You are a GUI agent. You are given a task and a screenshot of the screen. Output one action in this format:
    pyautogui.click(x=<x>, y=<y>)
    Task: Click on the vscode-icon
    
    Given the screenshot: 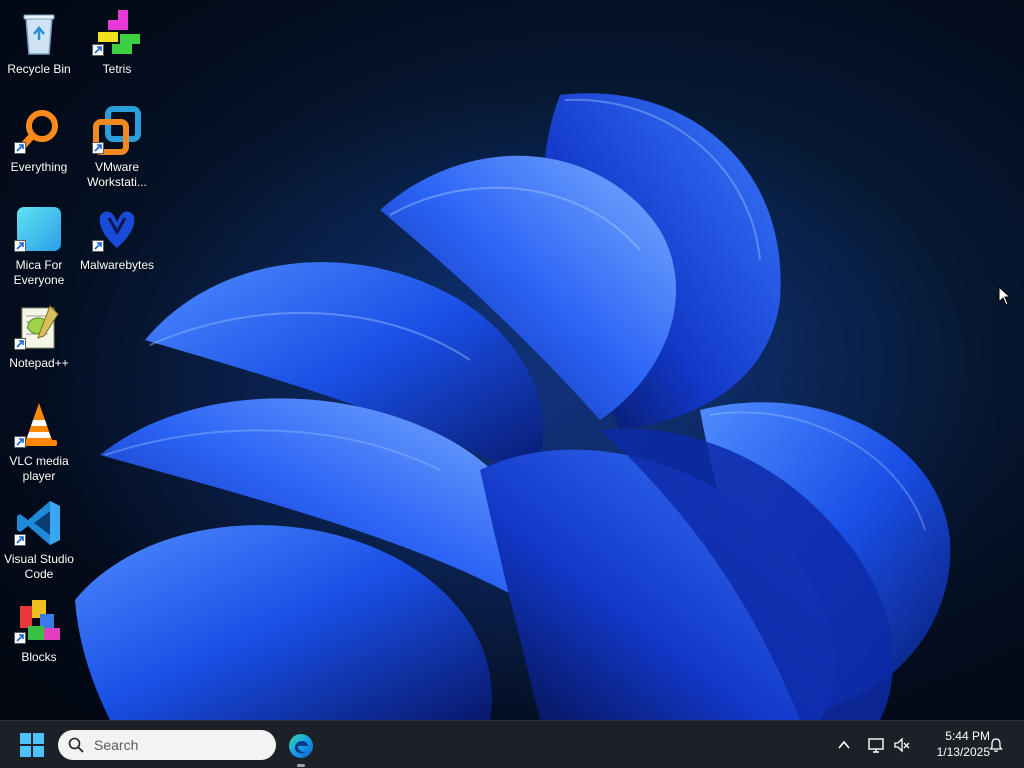 What is the action you would take?
    pyautogui.click(x=39, y=523)
    